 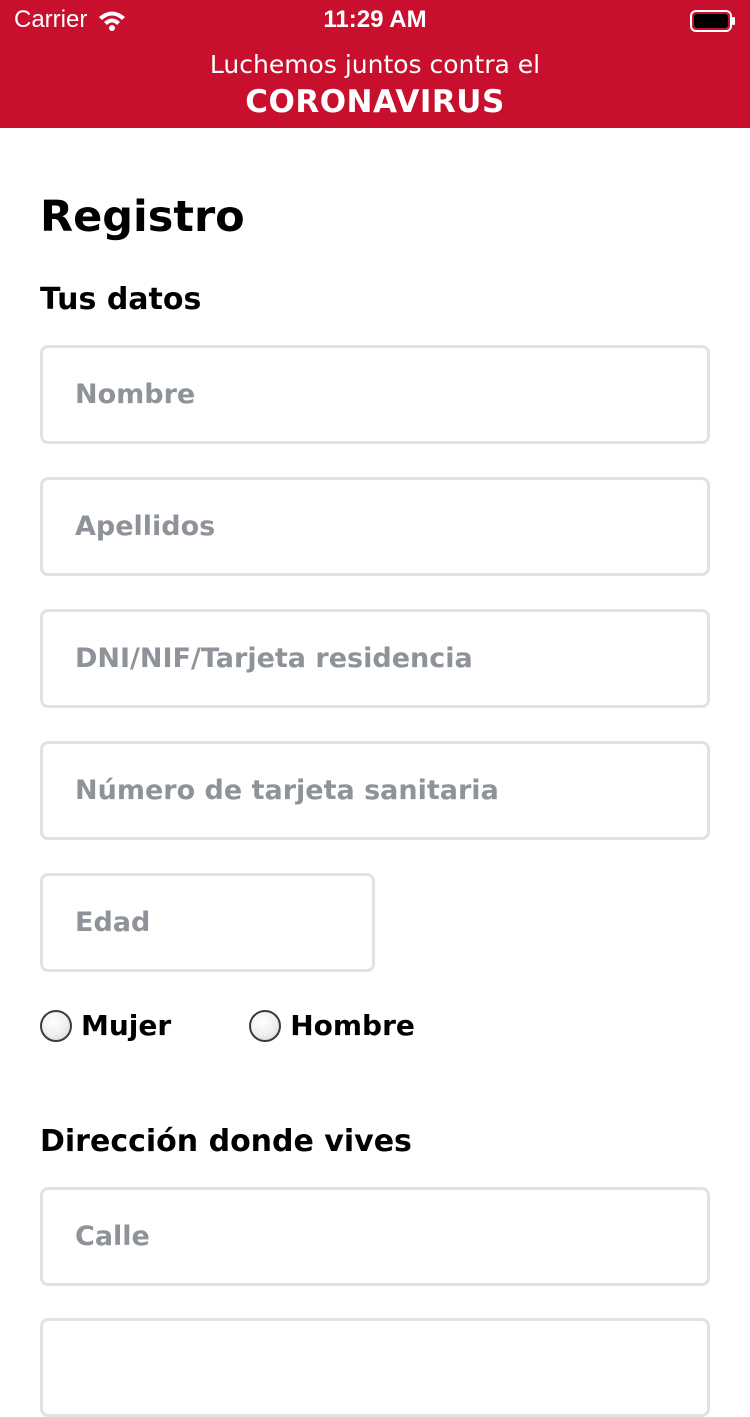 I want to click on gender-option-mujer: Mujer, so click(x=105, y=1025).